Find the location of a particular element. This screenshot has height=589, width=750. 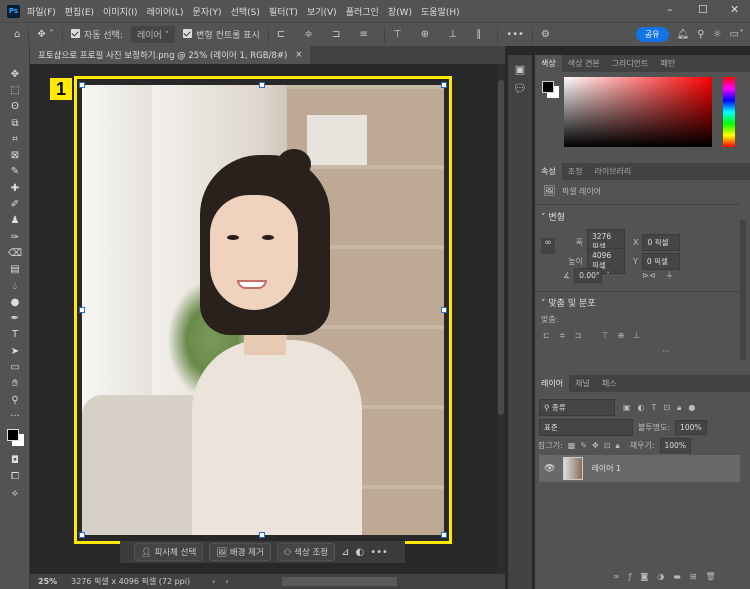

crop-tool-icon: ⌗ is located at coordinates (15, 139).